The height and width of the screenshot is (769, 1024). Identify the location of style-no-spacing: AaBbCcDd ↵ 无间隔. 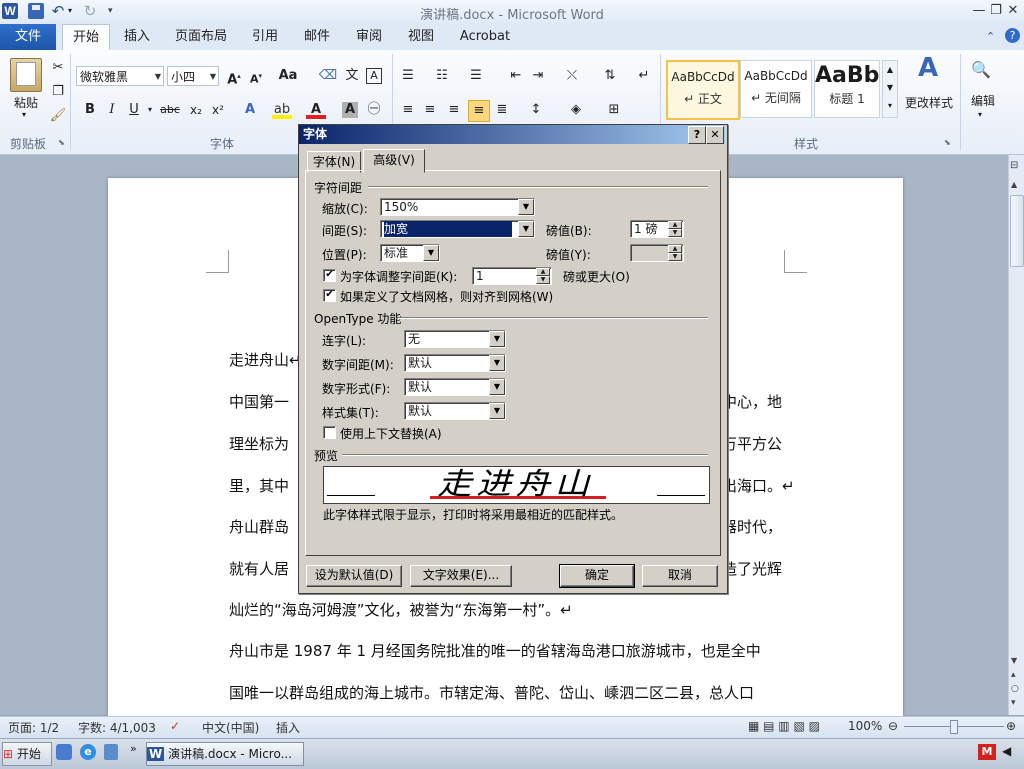
(776, 89).